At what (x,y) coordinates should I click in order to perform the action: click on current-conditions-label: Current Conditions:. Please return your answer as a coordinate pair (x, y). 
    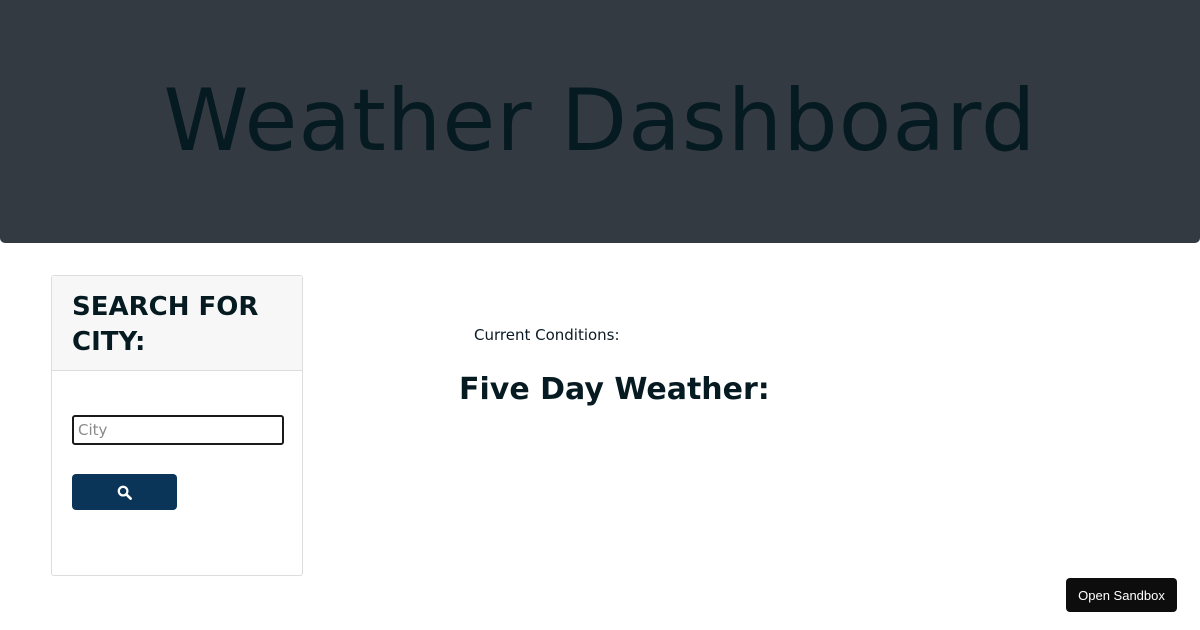
    Looking at the image, I should click on (547, 335).